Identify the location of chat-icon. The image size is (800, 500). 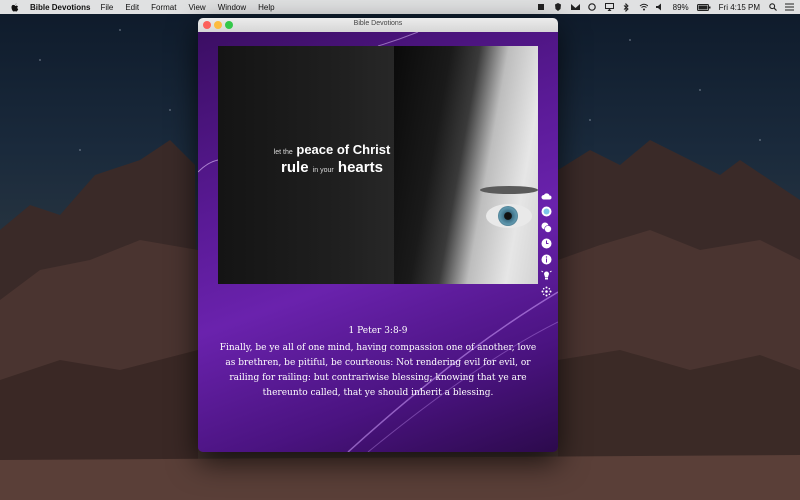
(546, 227).